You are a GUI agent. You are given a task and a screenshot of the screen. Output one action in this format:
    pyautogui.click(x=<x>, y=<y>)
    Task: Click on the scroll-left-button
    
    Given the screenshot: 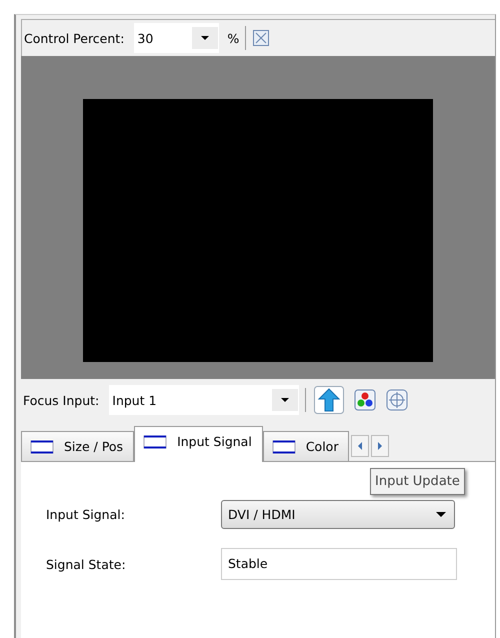 What is the action you would take?
    pyautogui.click(x=360, y=446)
    